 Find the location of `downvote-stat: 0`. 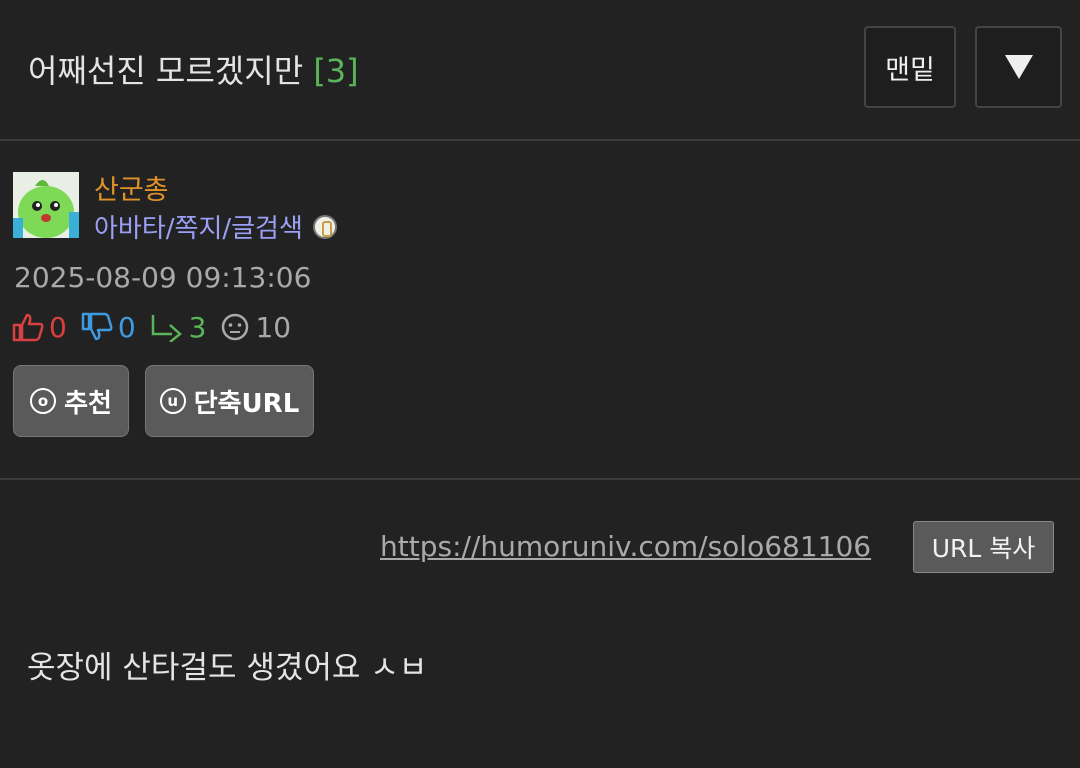

downvote-stat: 0 is located at coordinates (108, 327).